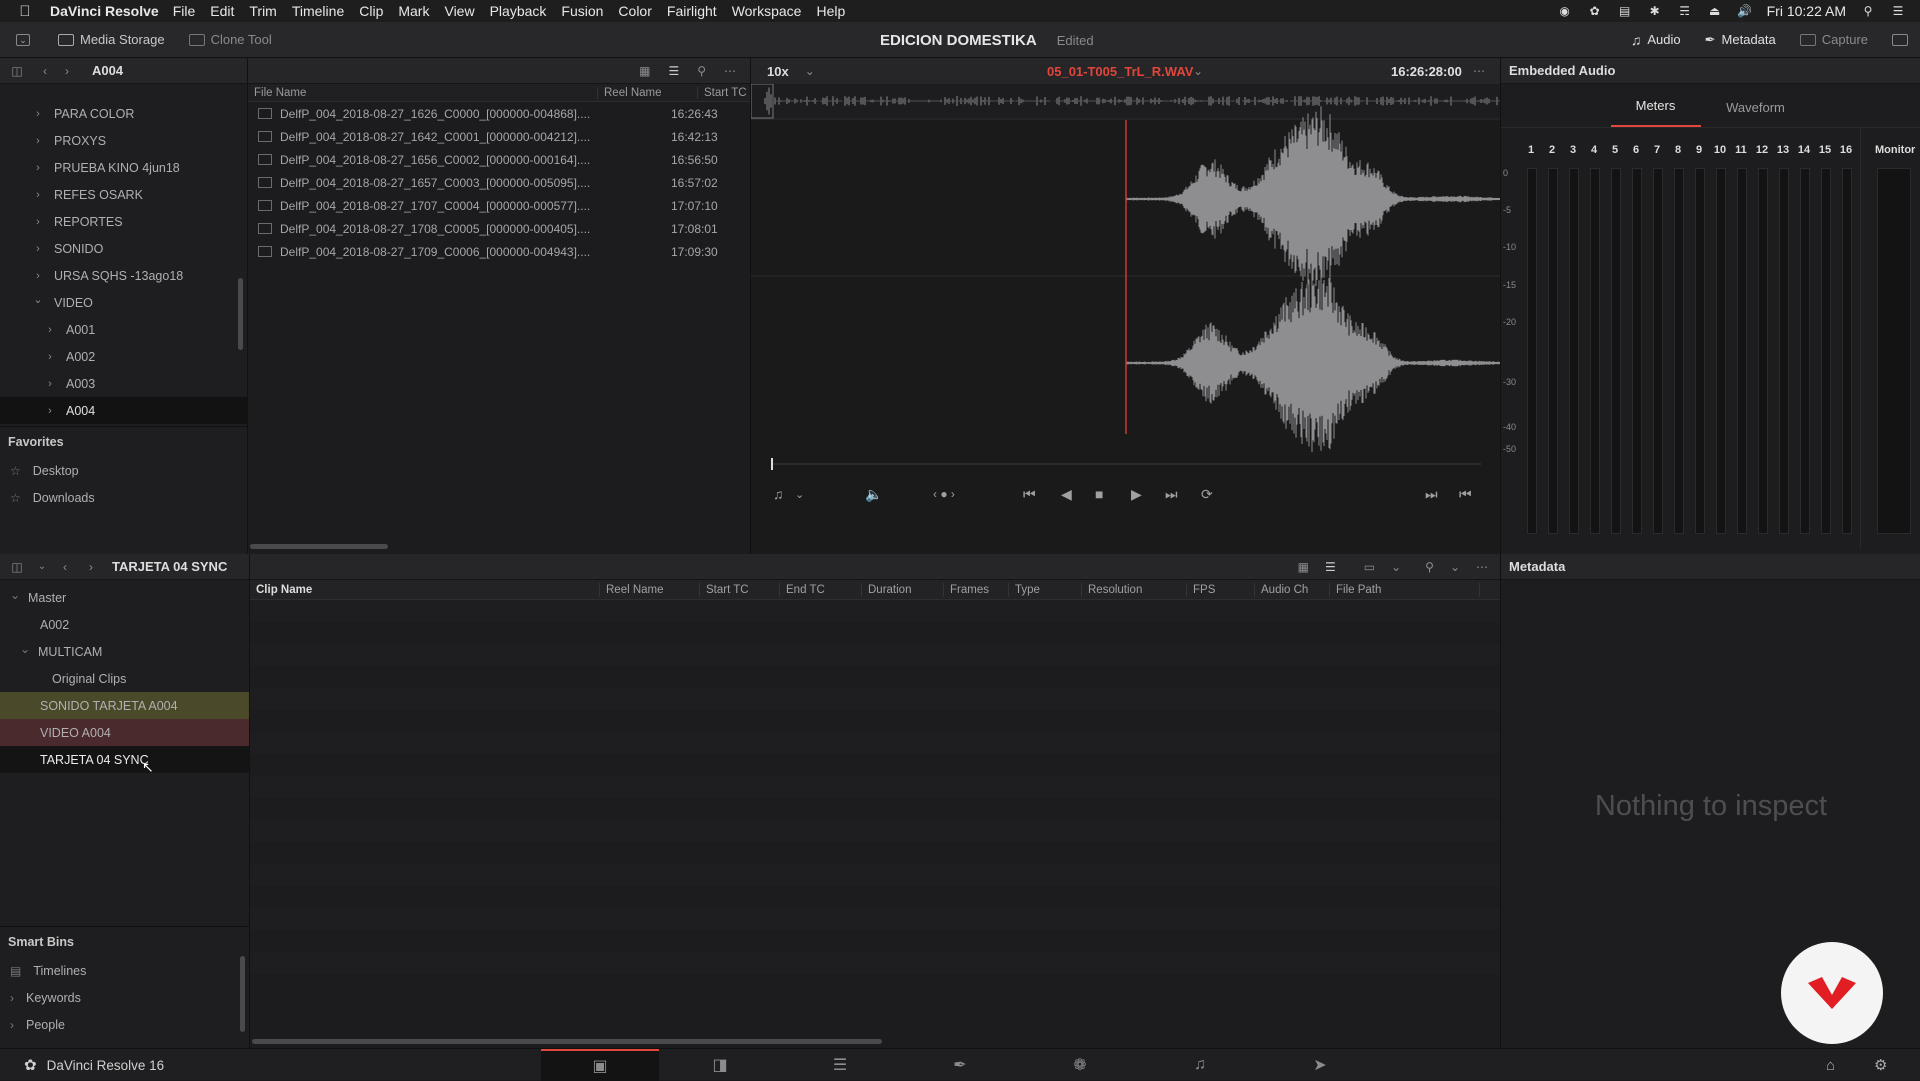  Describe the element at coordinates (582, 11) in the screenshot. I see `menu-fusion: Fusion` at that location.